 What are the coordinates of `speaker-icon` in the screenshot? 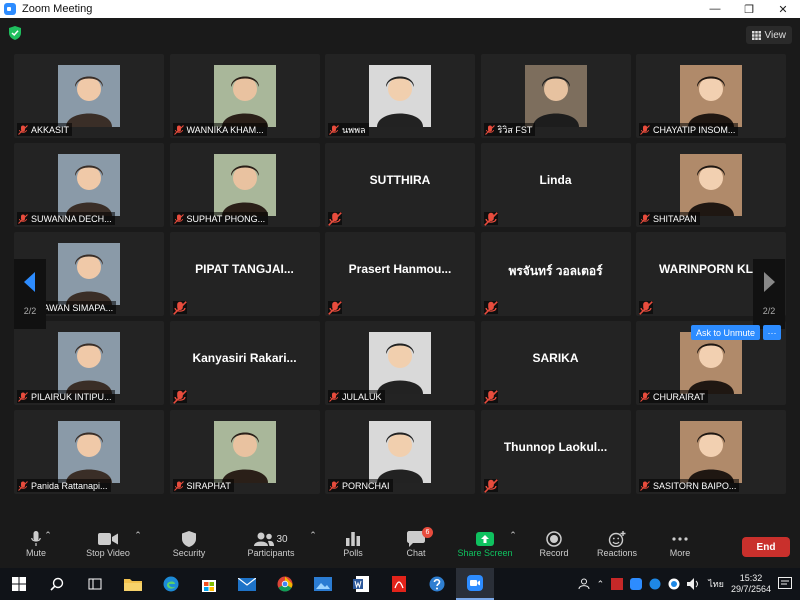 It's located at (694, 584).